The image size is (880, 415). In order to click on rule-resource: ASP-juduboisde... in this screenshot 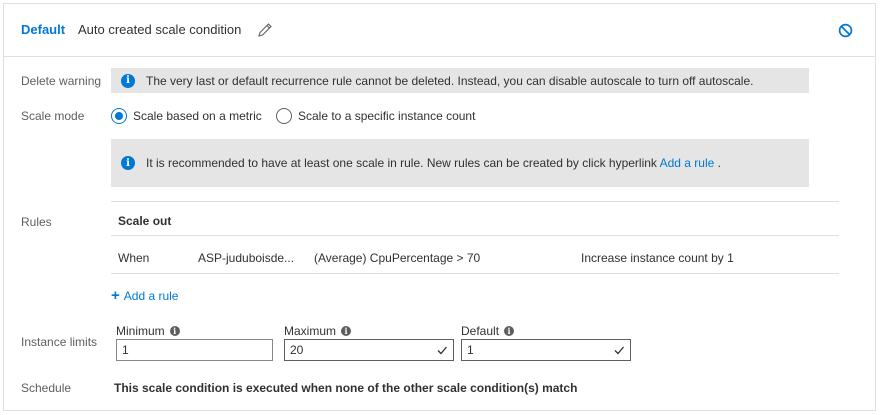, I will do `click(246, 258)`.